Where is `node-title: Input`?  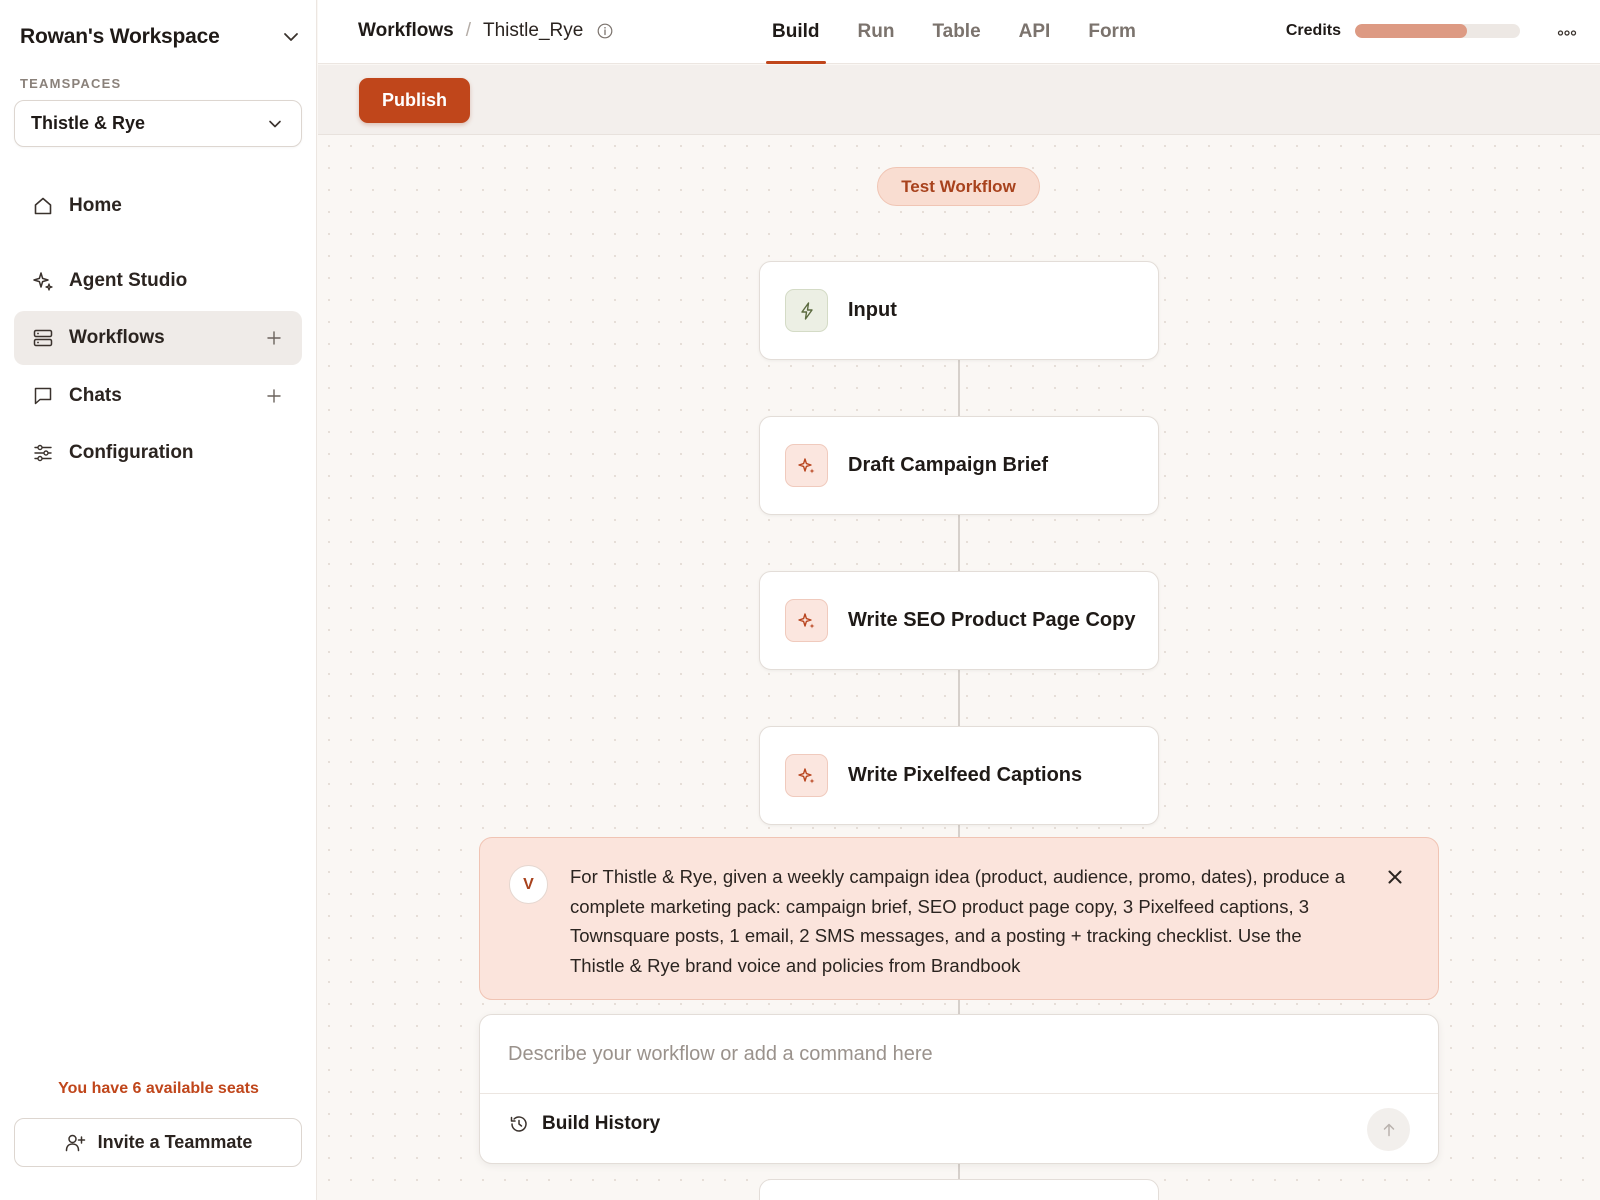 node-title: Input is located at coordinates (872, 310).